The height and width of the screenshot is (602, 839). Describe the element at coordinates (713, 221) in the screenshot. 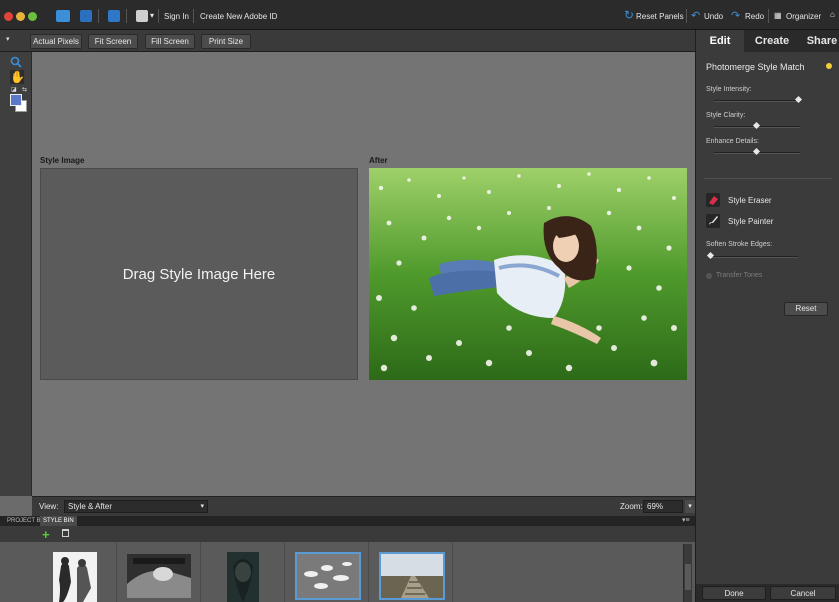

I see `brush-icon` at that location.